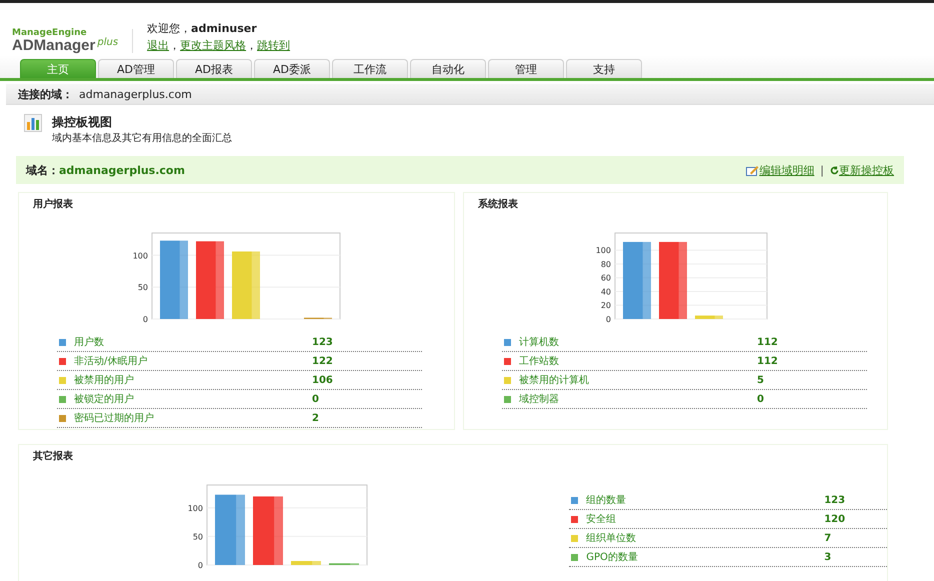  I want to click on action-link: 编辑域明细, so click(786, 170).